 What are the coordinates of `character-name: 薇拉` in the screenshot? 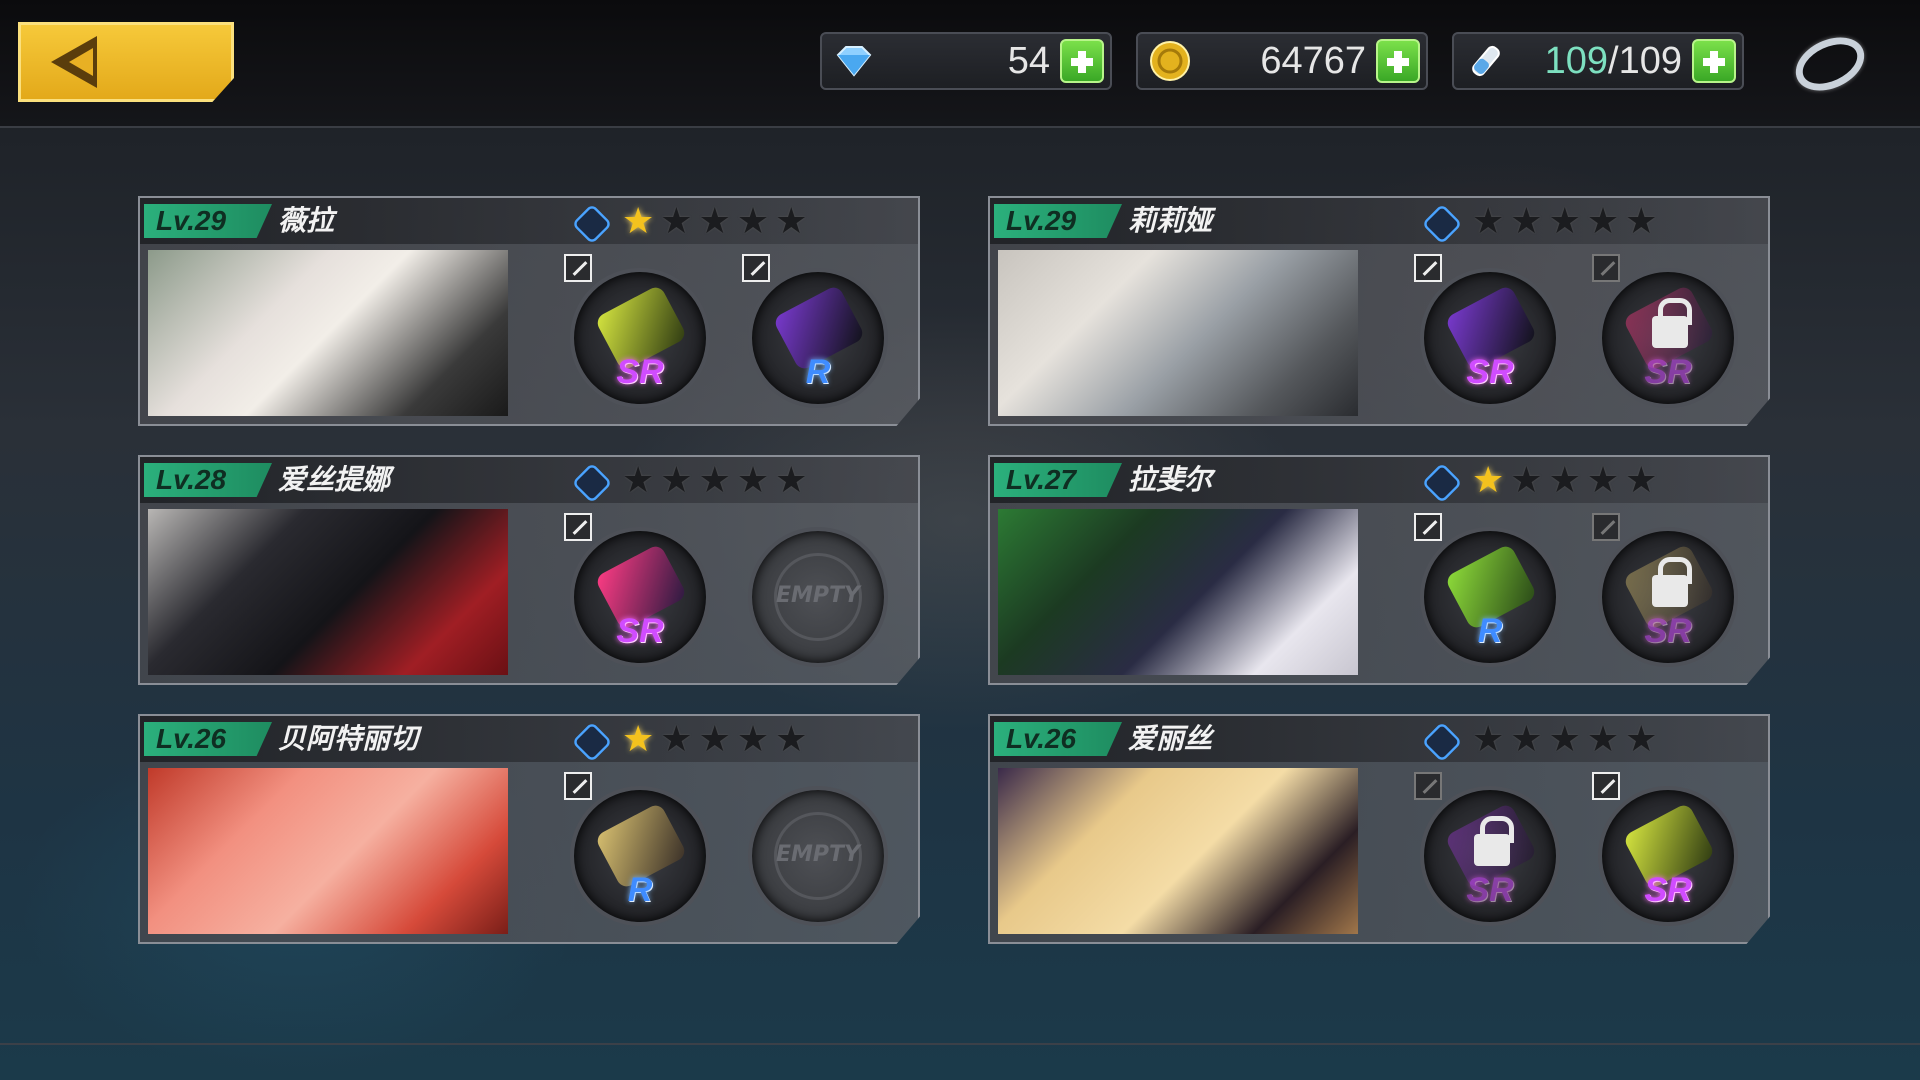 It's located at (306, 220).